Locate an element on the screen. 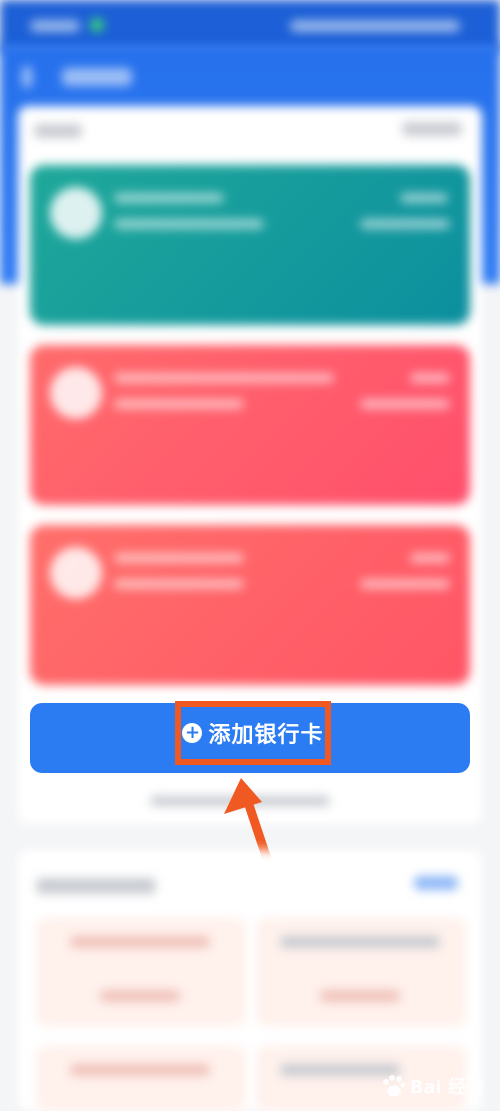 This screenshot has width=500, height=1111. add-bank-card-label: 添加银行卡 is located at coordinates (266, 735).